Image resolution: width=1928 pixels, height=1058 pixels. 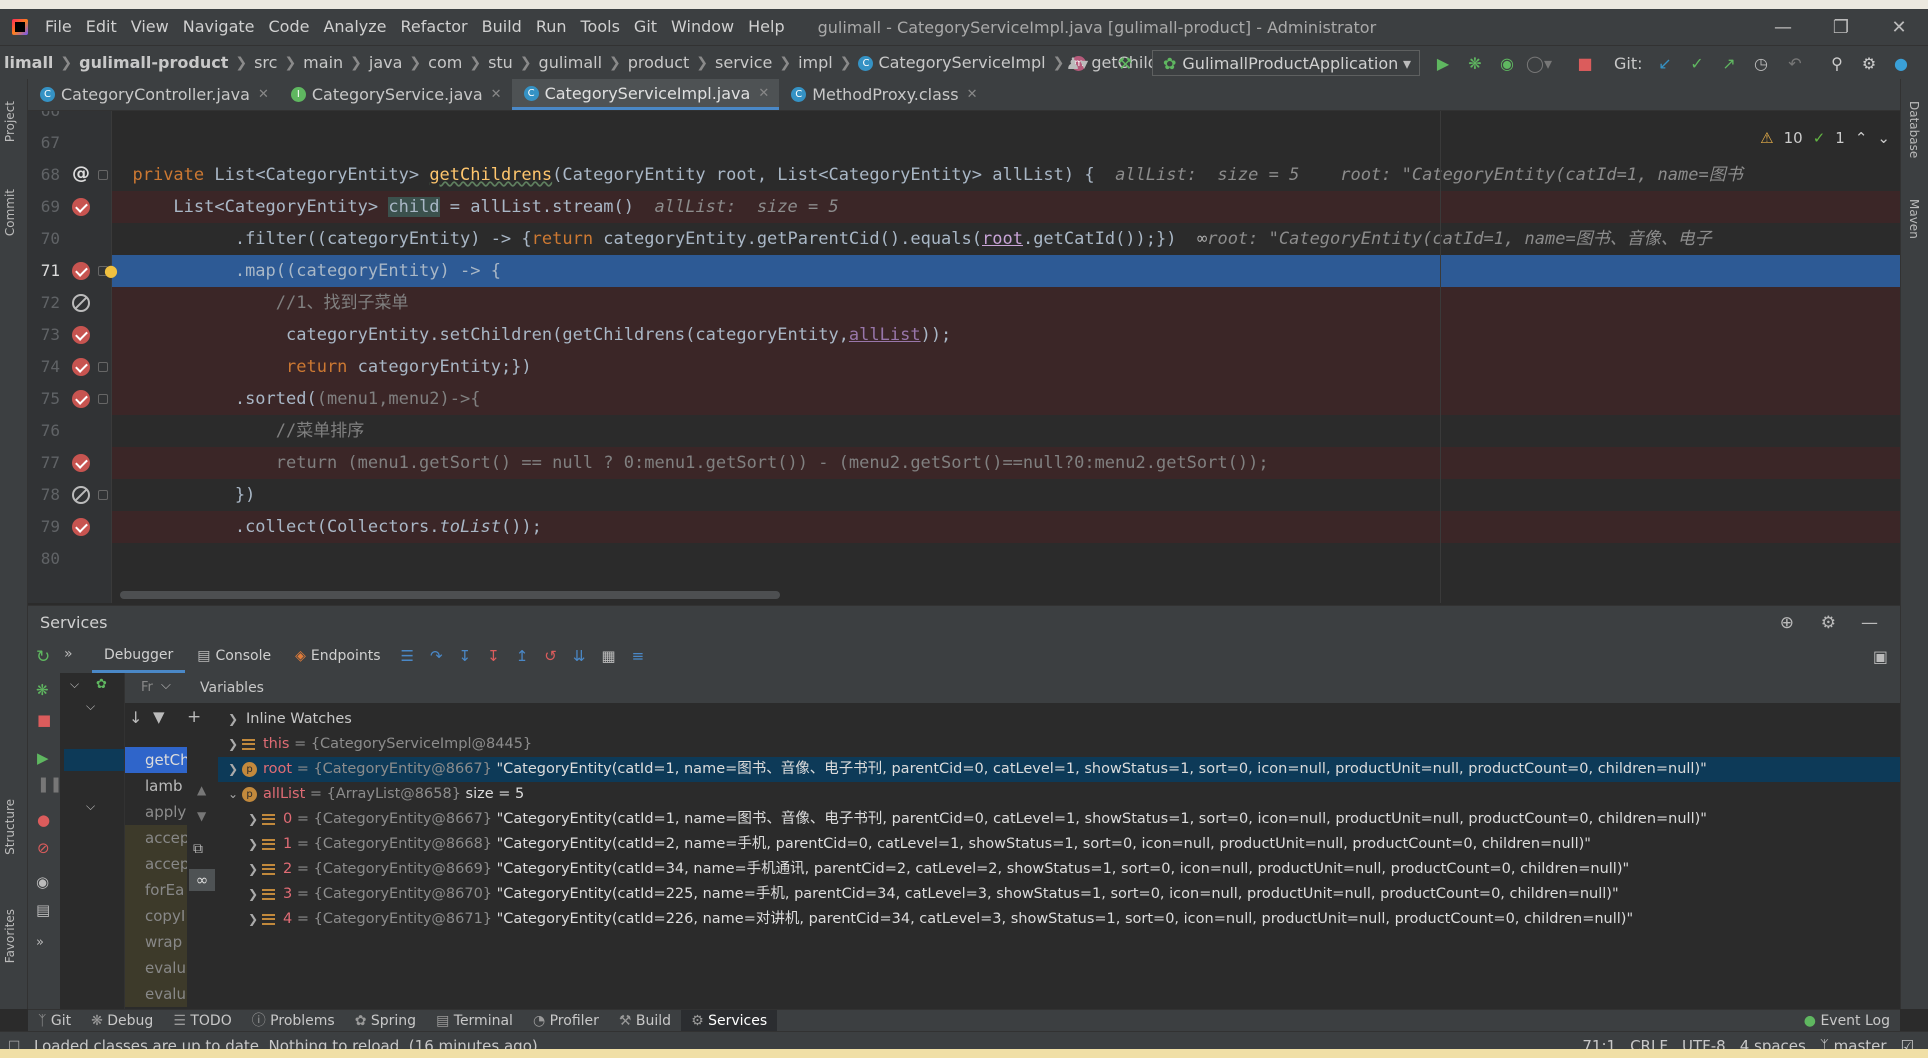 What do you see at coordinates (496, 94) in the screenshot?
I see `close-icon: ✕` at bounding box center [496, 94].